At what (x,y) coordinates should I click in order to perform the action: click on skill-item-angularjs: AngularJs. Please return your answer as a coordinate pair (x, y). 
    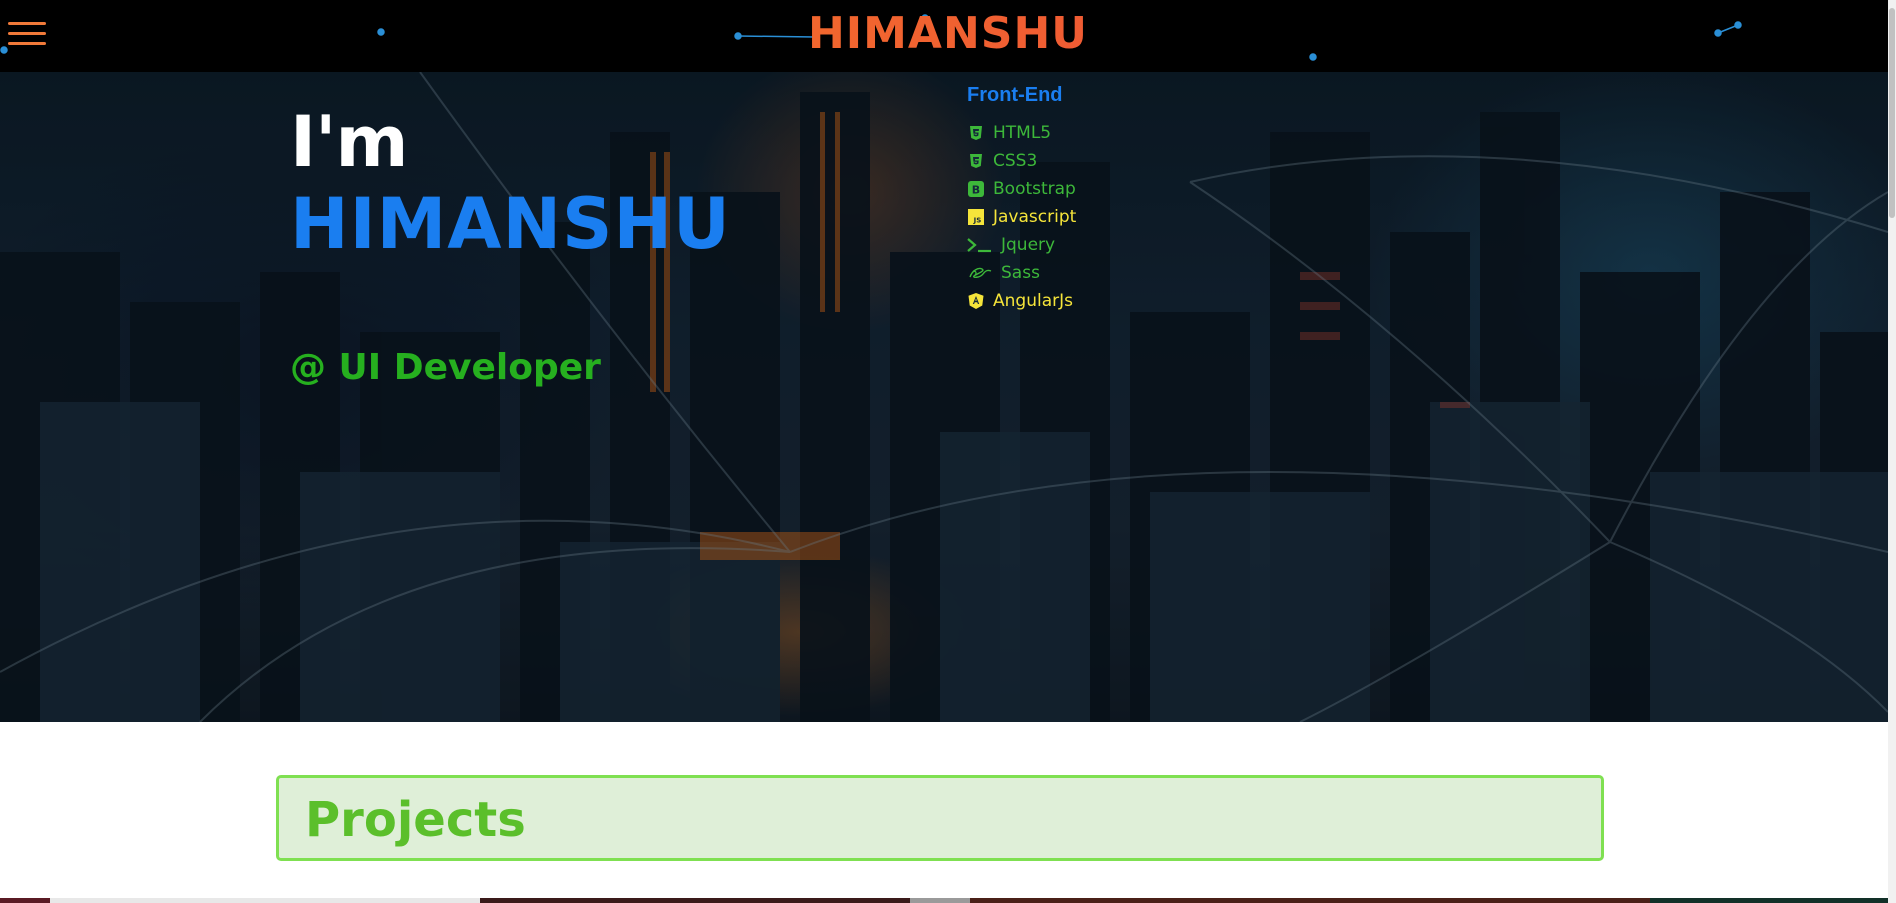
    Looking at the image, I should click on (1021, 301).